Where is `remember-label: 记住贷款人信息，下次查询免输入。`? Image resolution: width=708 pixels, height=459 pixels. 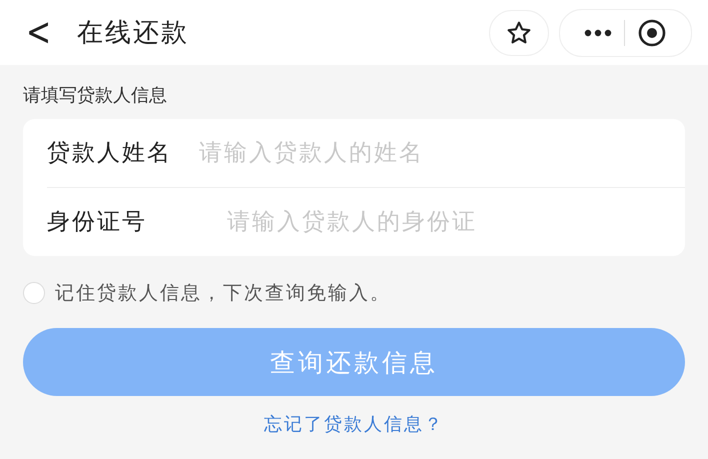 remember-label: 记住贷款人信息，下次查询免输入。 is located at coordinates (223, 293).